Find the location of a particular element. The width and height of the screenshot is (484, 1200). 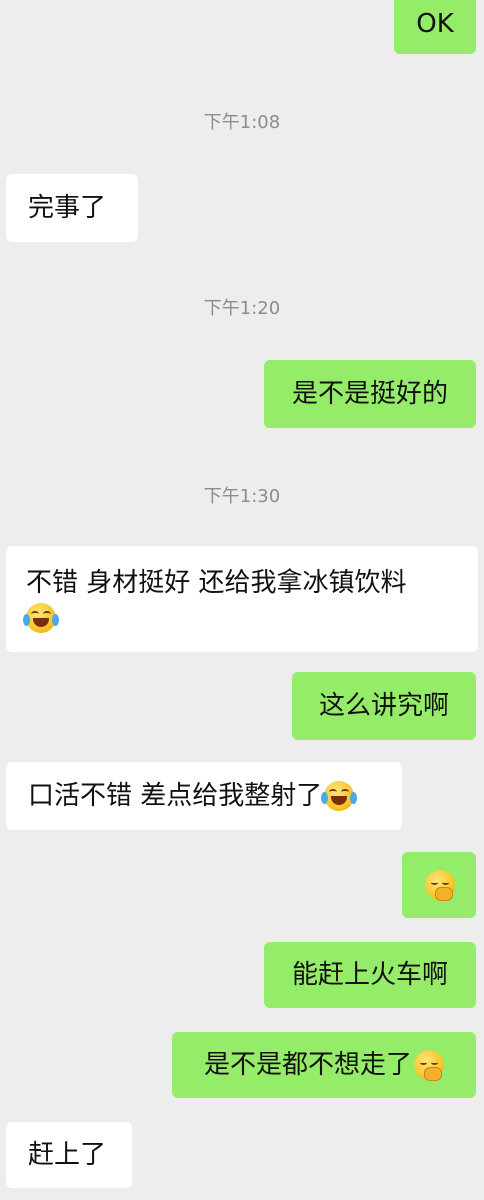

sent-message-bubble is located at coordinates (439, 885).